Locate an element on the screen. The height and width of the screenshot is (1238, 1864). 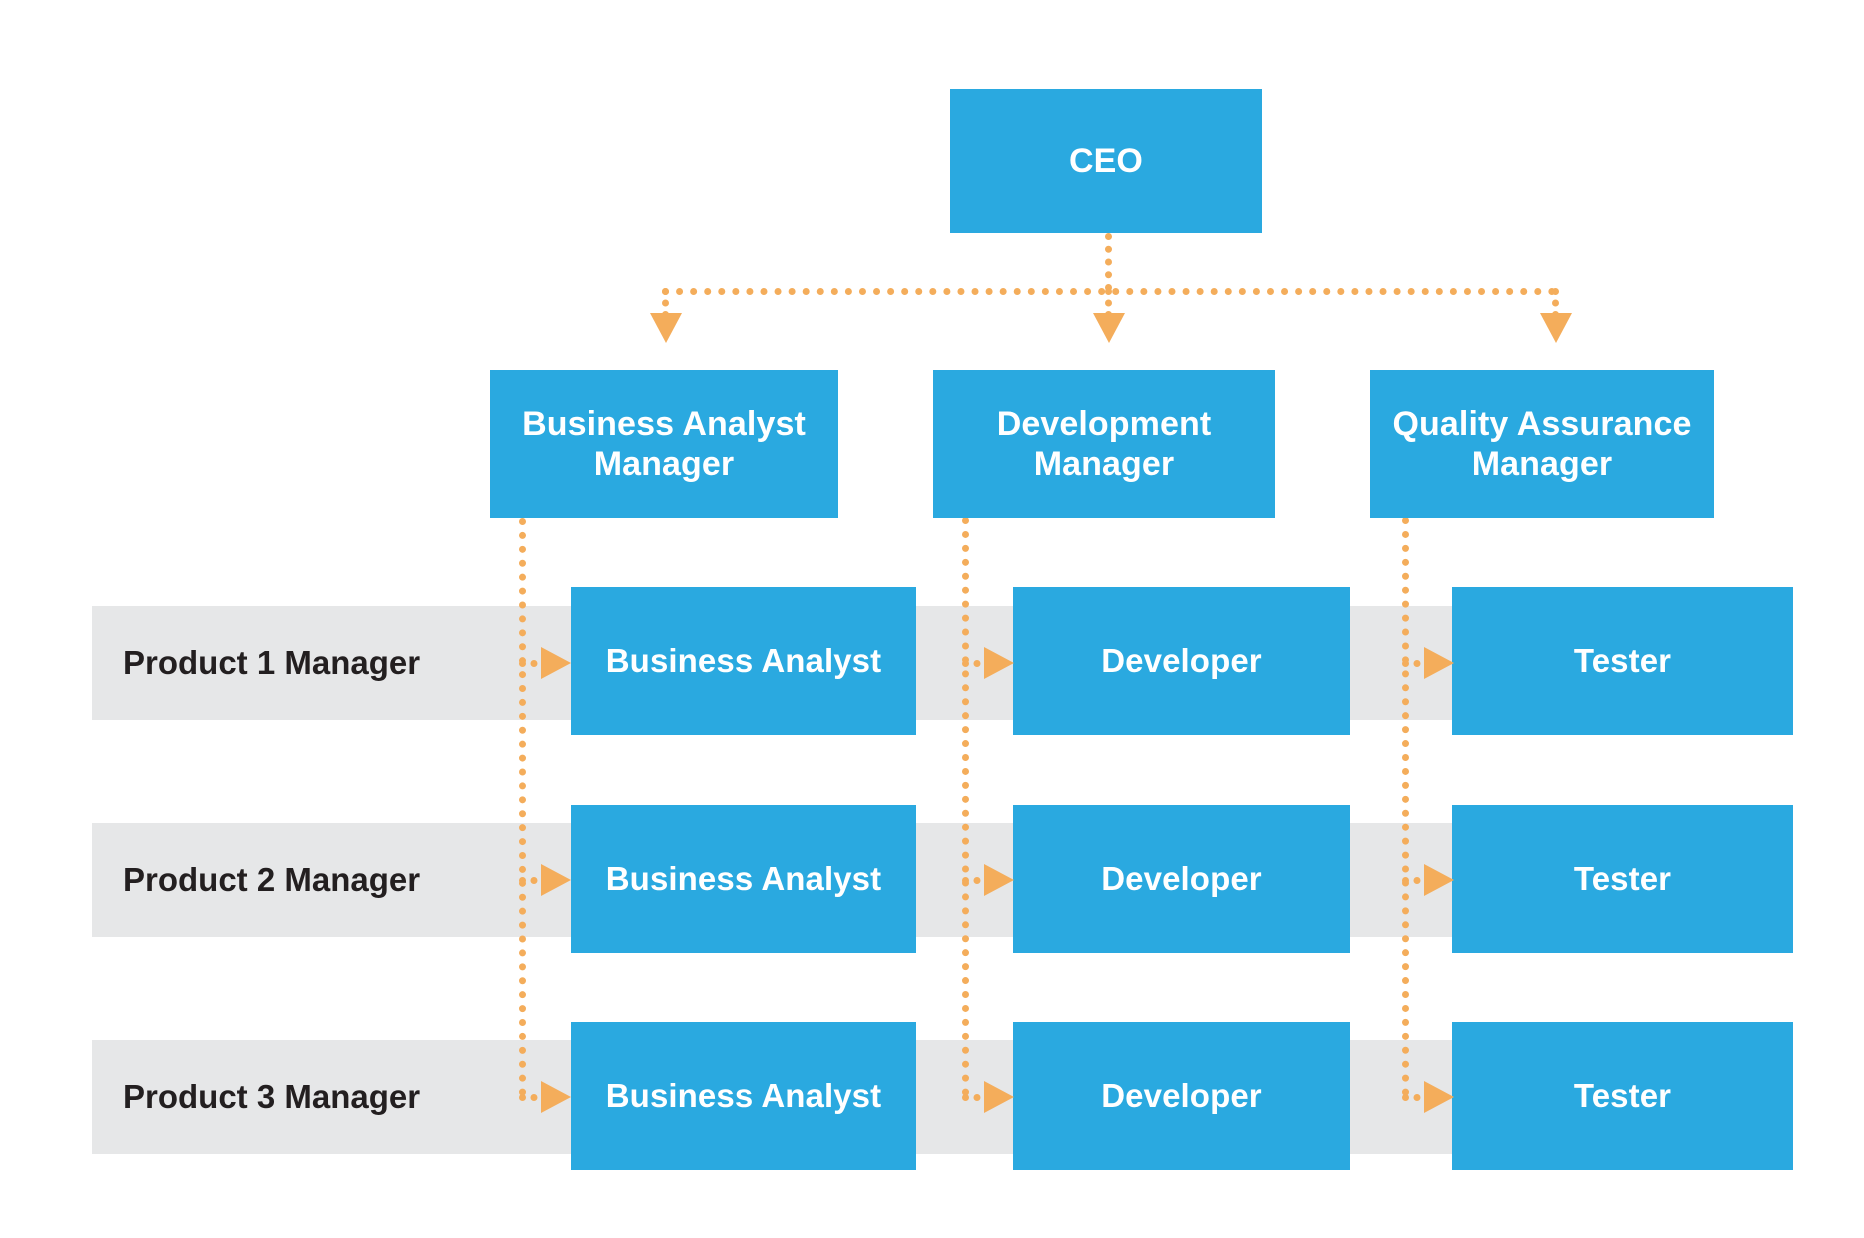
node-r2-tester: Tester is located at coordinates (1622, 879).